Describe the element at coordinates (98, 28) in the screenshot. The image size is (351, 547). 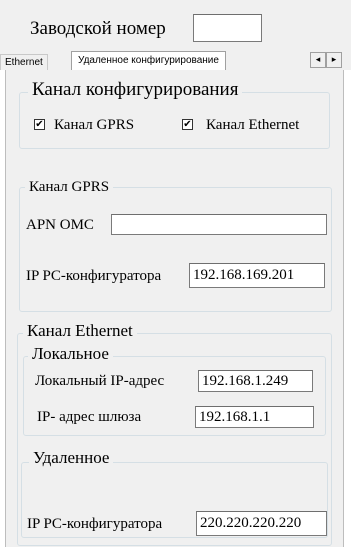
I see `serial-number-label: Заводской номер` at that location.